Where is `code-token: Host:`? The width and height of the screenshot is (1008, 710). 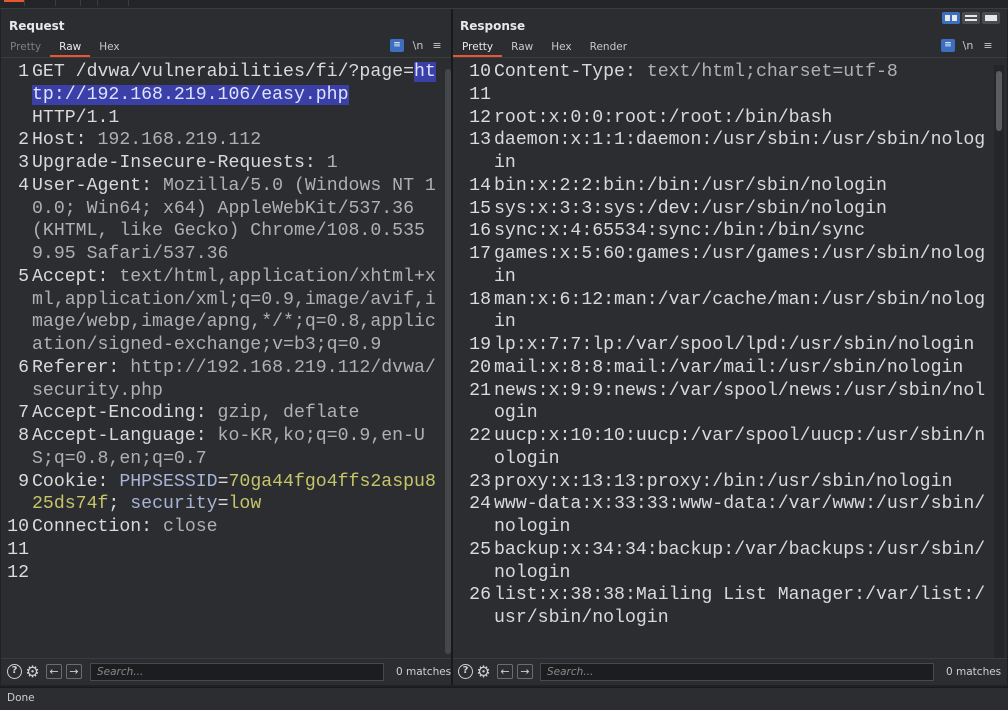 code-token: Host: is located at coordinates (65, 140).